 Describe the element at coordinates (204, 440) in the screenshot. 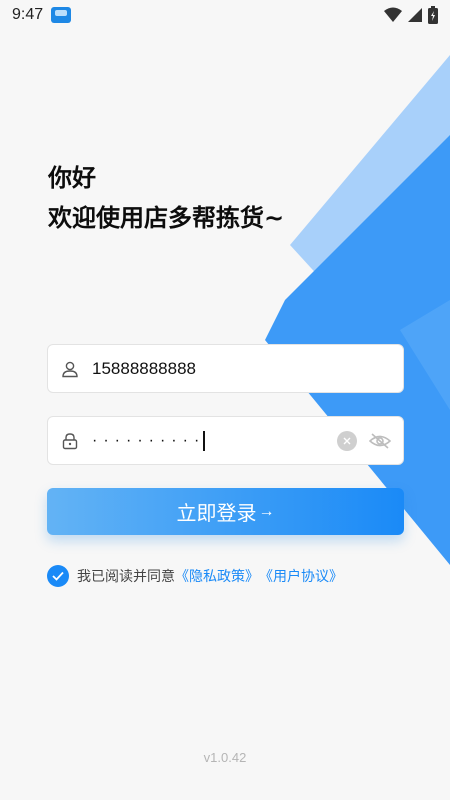

I see `text-caret` at that location.